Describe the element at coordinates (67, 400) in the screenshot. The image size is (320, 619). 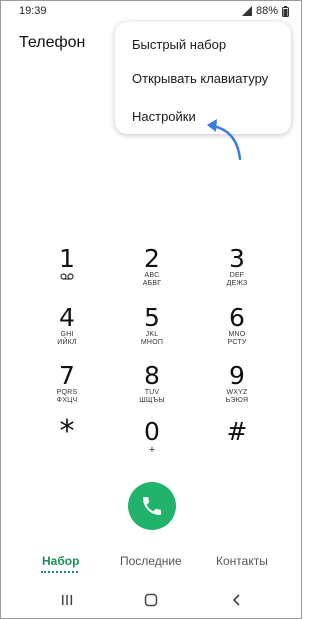
I see `key-letters-cyrillic: ФХЦЧ` at that location.